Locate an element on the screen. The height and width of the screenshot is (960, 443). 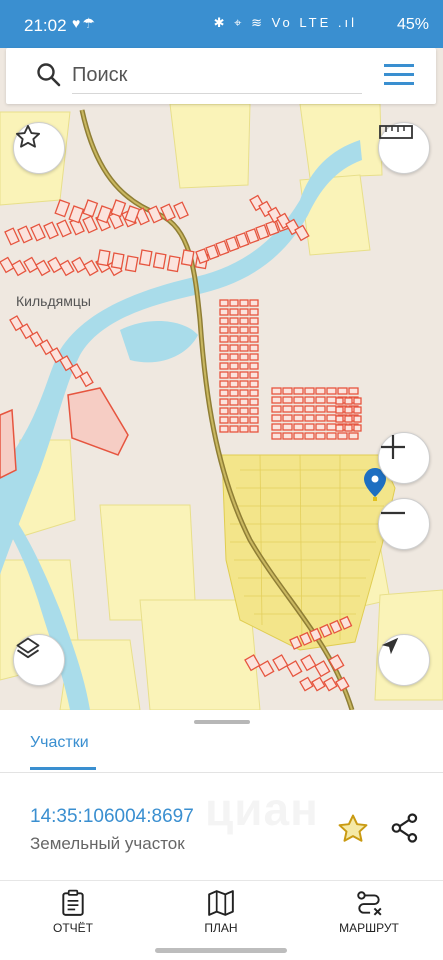
bottom-navigation: ОТЧЁТ ПЛАН МАРШРУТ is located at coordinates (221, 911).